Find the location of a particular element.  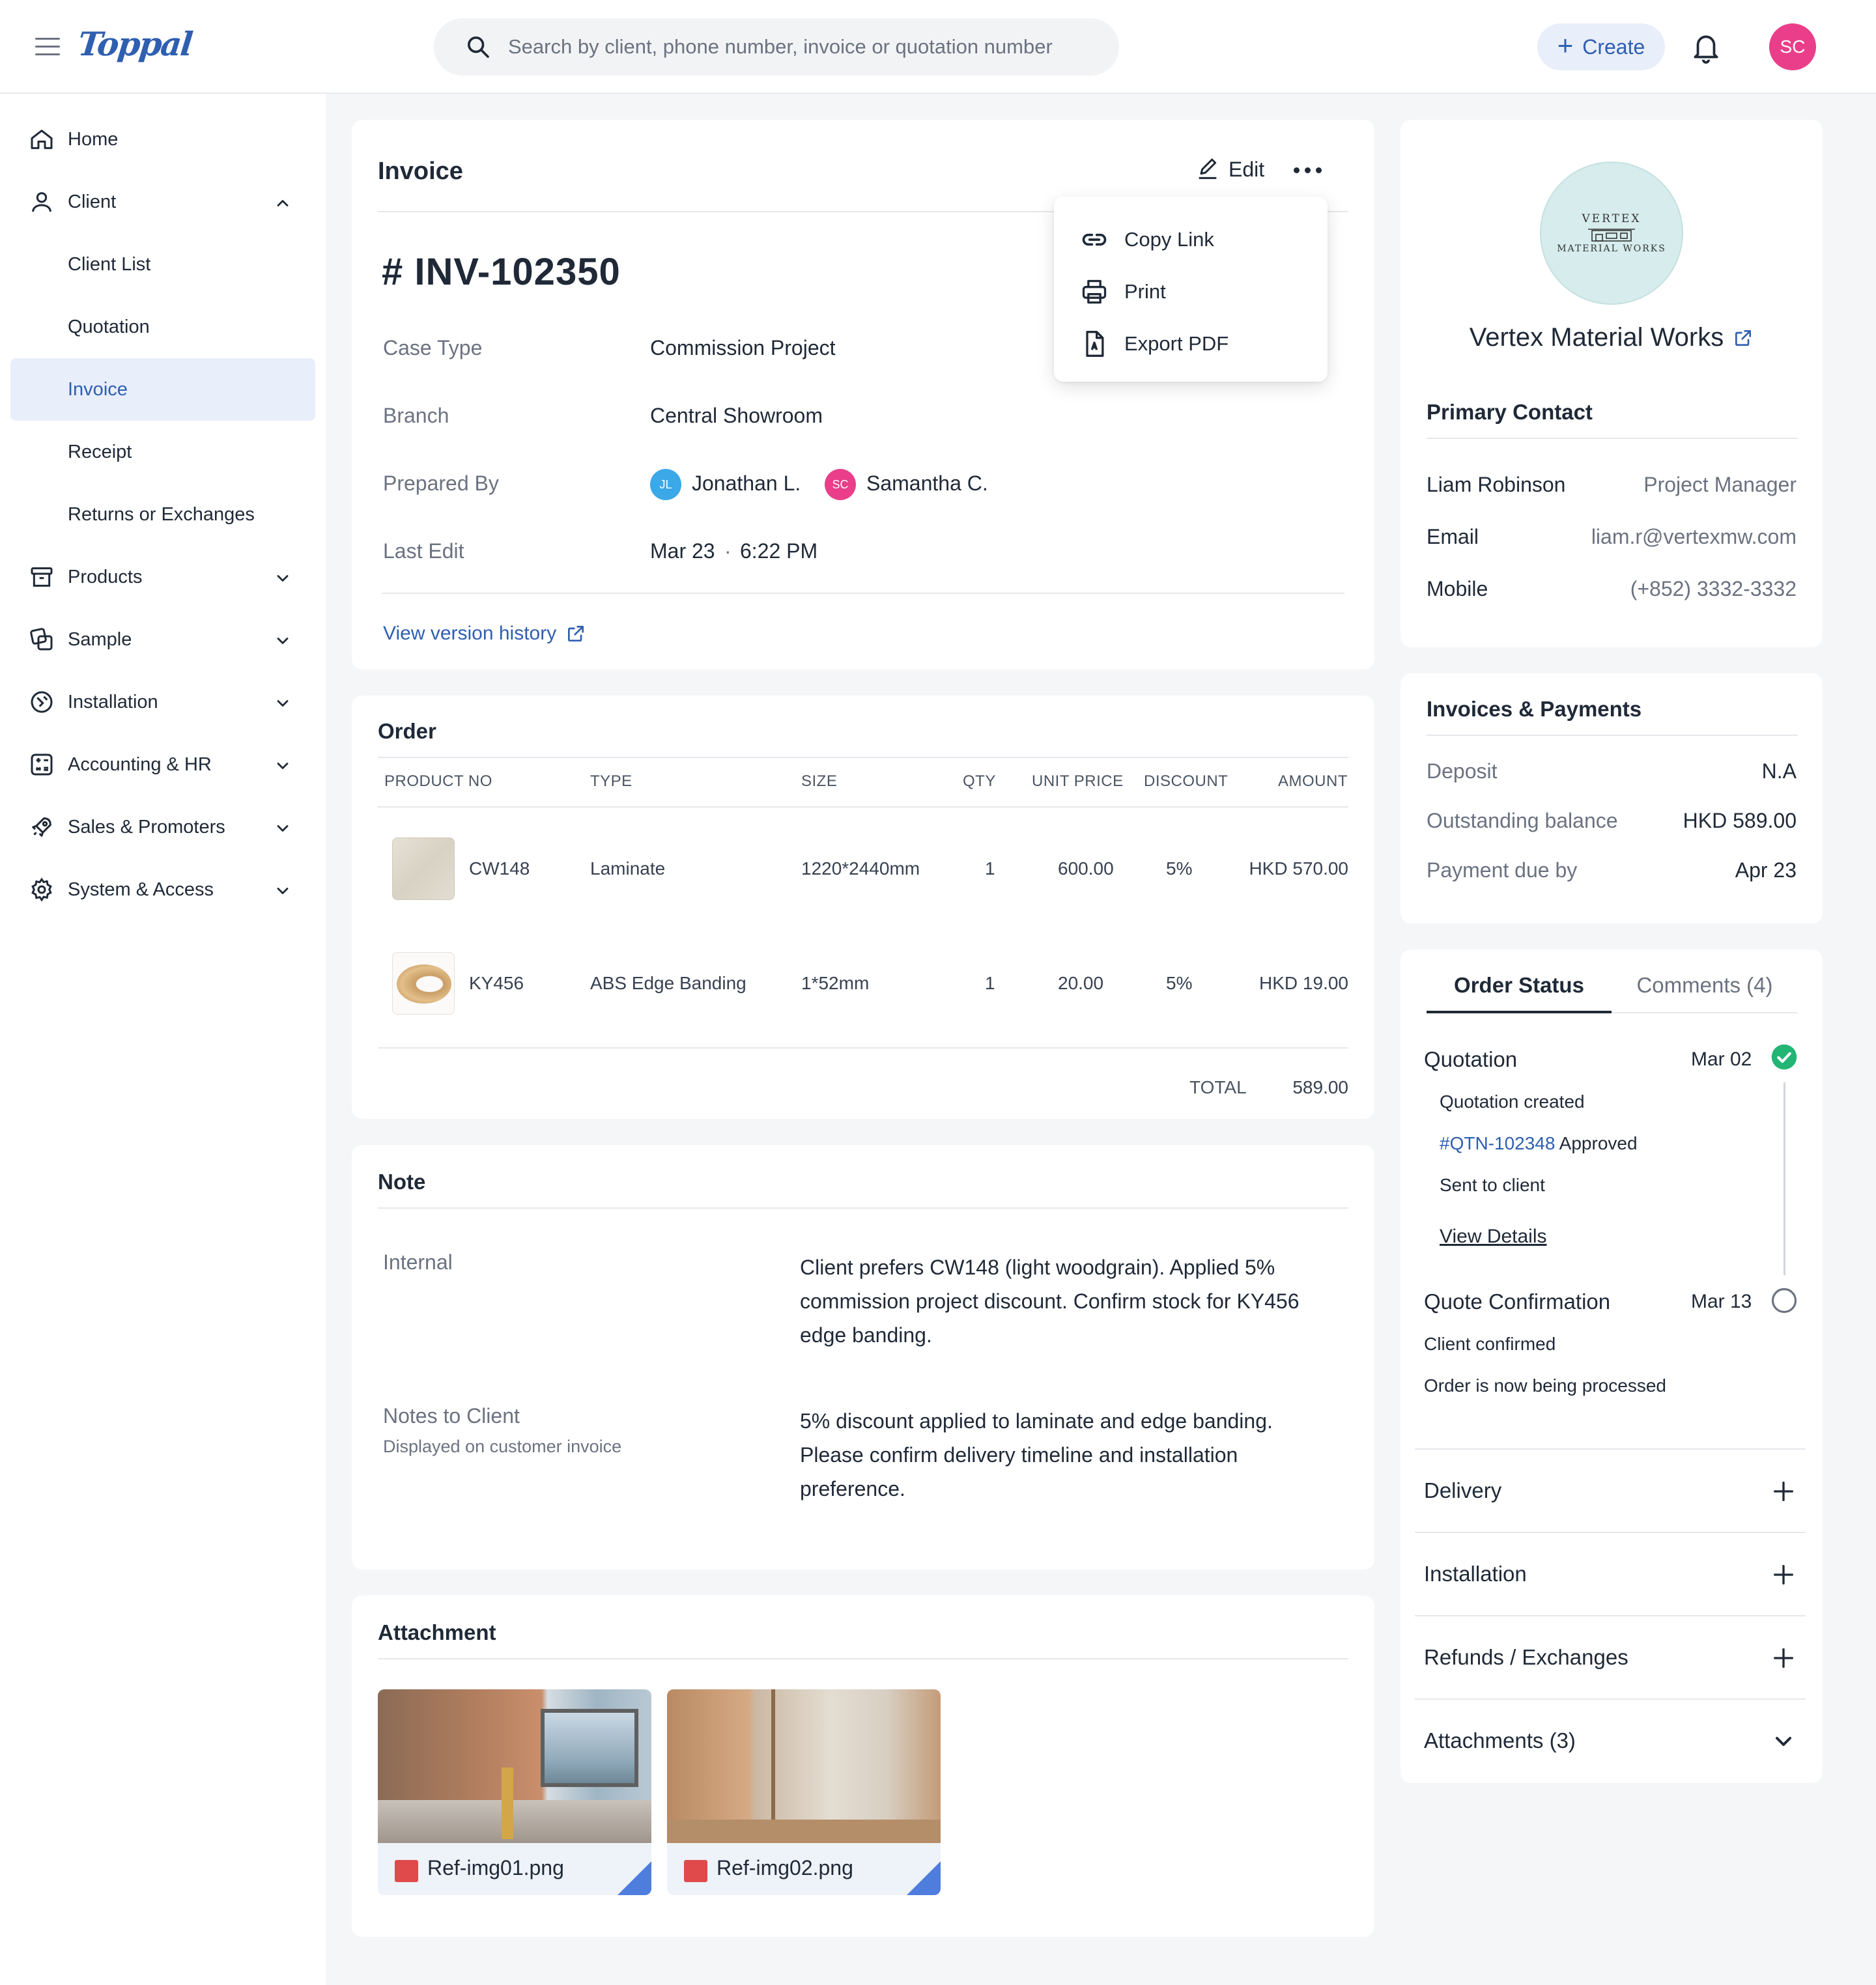

sidebar-item-sample: Sample is located at coordinates (162, 639).